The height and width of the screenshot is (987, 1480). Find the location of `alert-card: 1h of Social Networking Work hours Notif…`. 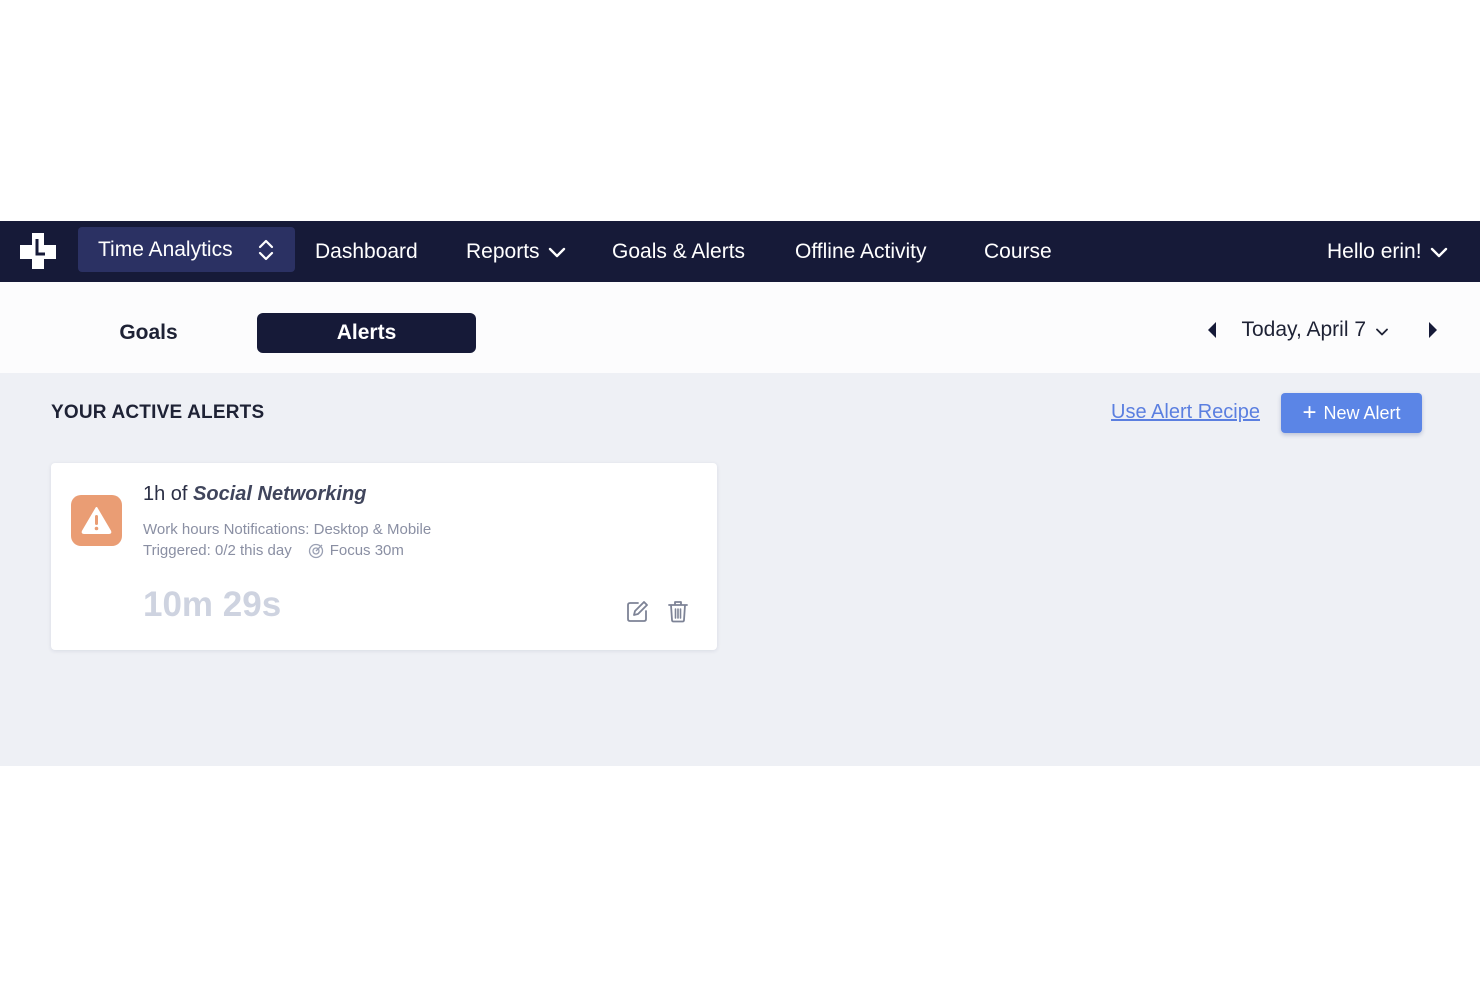

alert-card: 1h of Social Networking Work hours Notif… is located at coordinates (384, 556).